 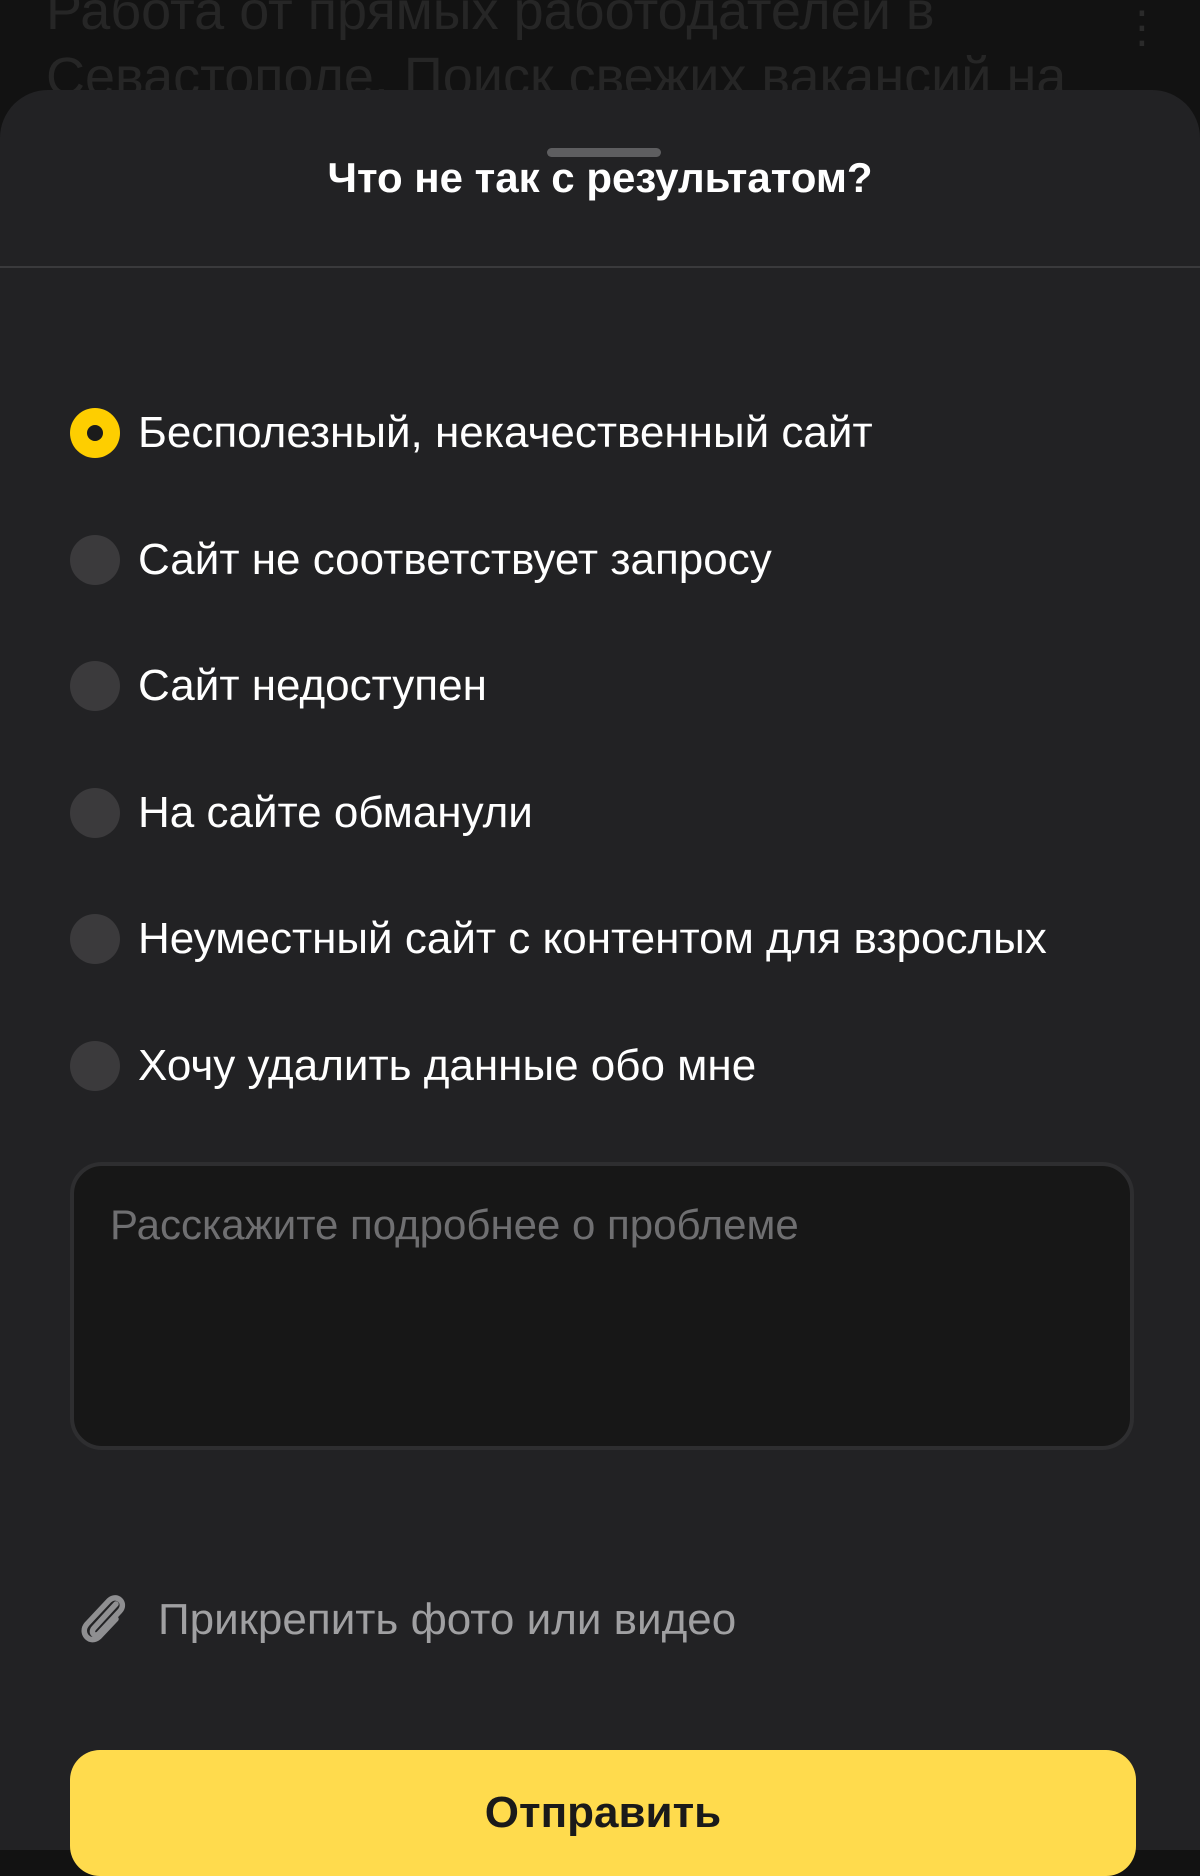 I want to click on reason-option-adult-content: Неуместный сайт с контентом для взрослых, so click(x=610, y=939).